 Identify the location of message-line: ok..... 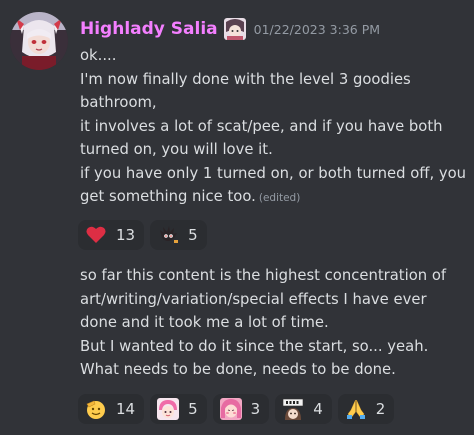
(98, 55).